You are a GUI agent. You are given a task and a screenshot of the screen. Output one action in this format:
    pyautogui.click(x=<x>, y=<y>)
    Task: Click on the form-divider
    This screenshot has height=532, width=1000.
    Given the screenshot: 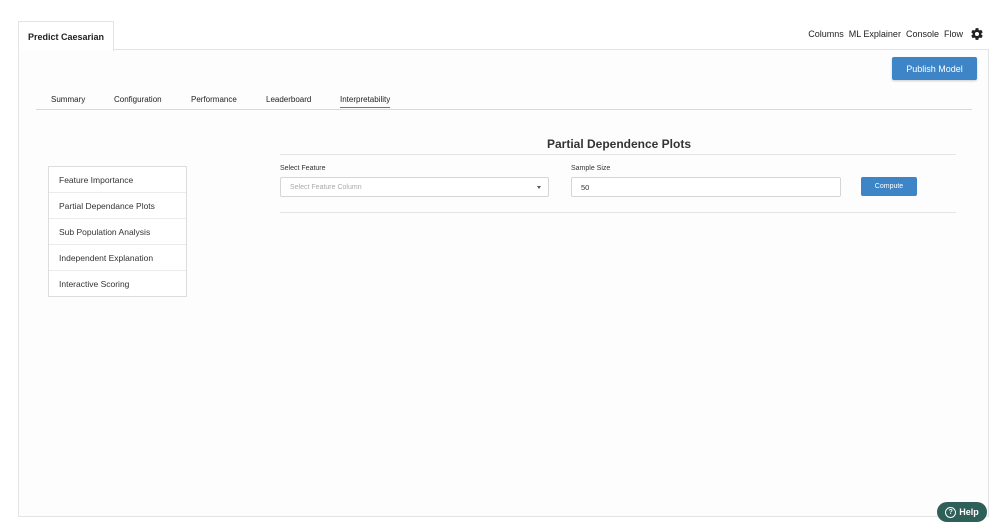 What is the action you would take?
    pyautogui.click(x=618, y=212)
    